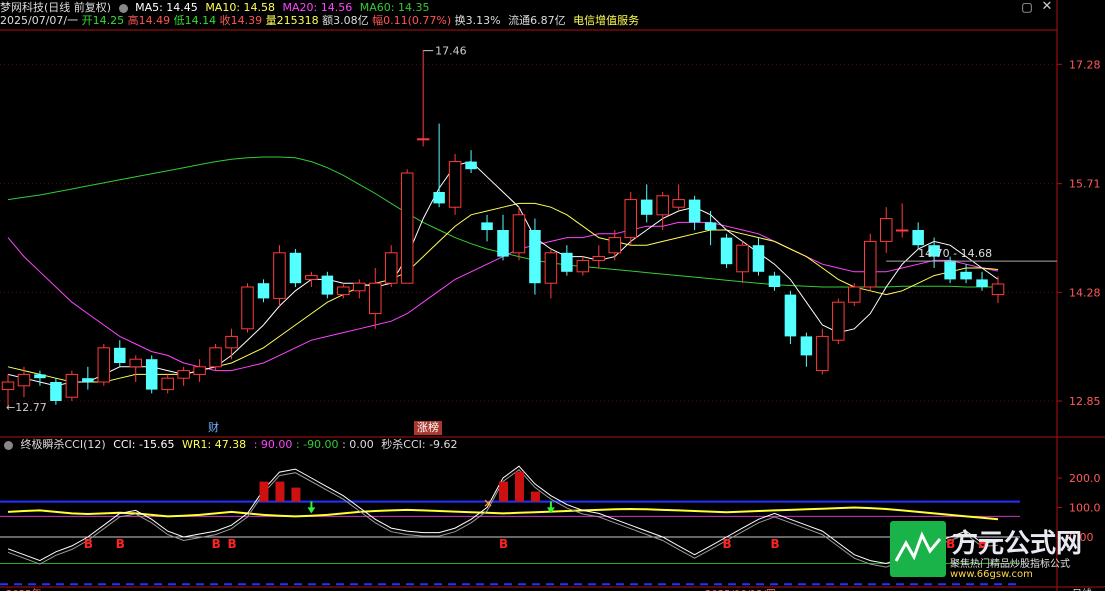 Image resolution: width=1105 pixels, height=591 pixels. Describe the element at coordinates (213, 428) in the screenshot. I see `finance-event-tag: 财` at that location.